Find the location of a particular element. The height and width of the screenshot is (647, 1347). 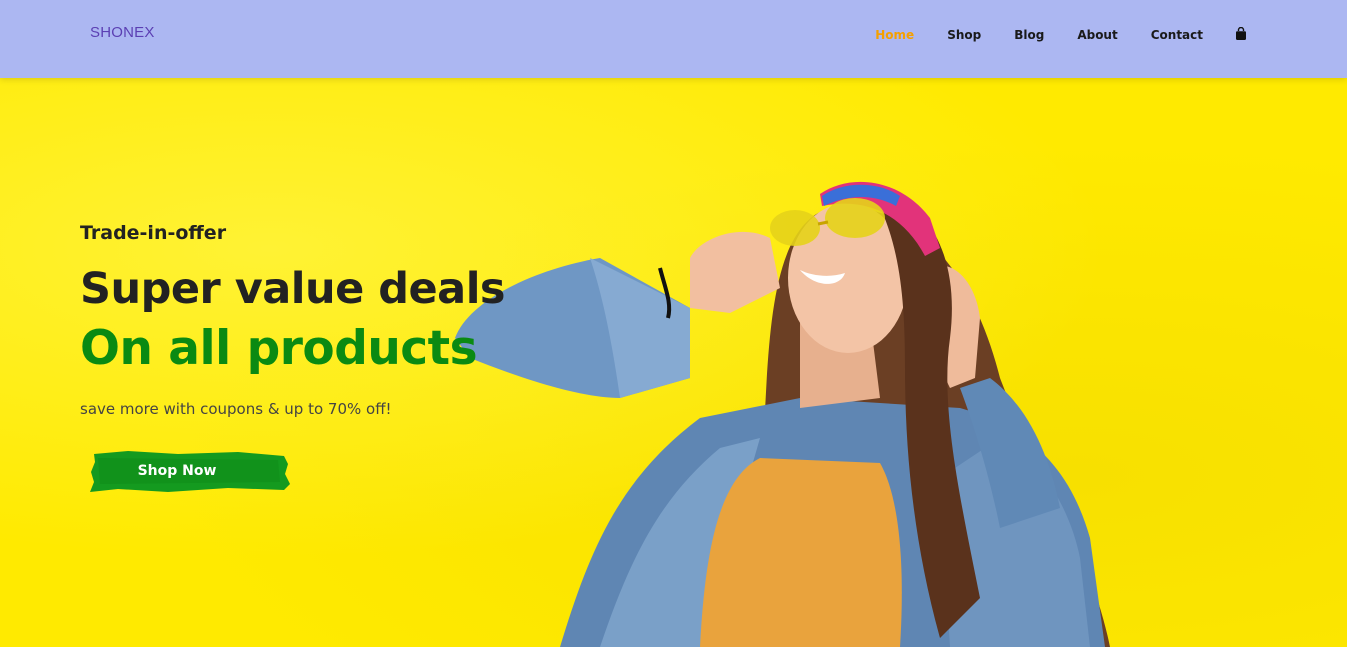

shopping-bag-icon is located at coordinates (1241, 34).